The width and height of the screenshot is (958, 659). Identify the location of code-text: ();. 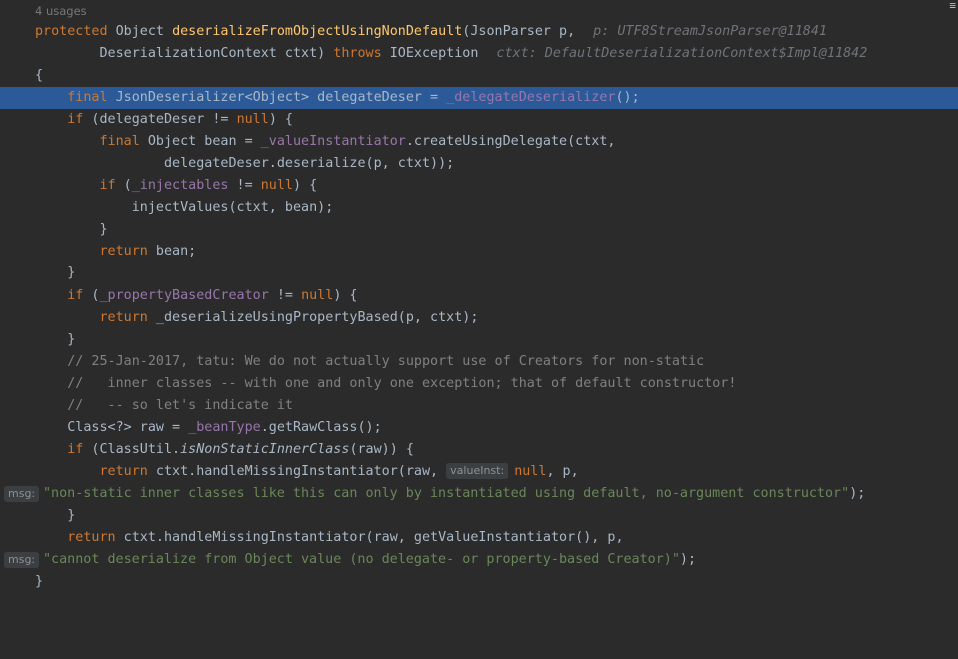
(627, 97).